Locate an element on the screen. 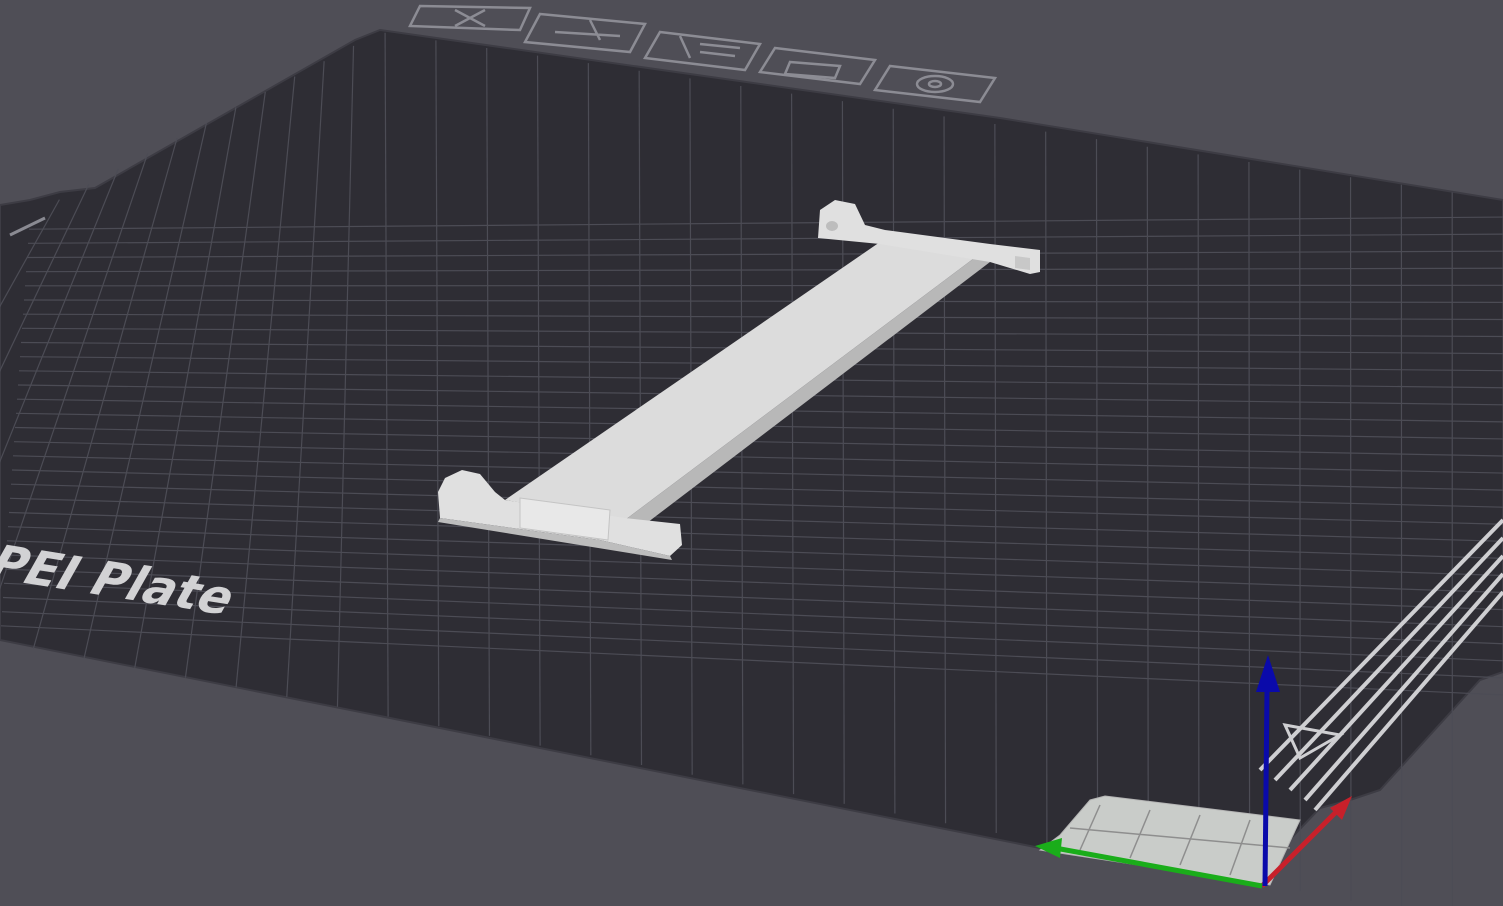 The width and height of the screenshot is (1503, 906). plate-icon is located at coordinates (817, 66).